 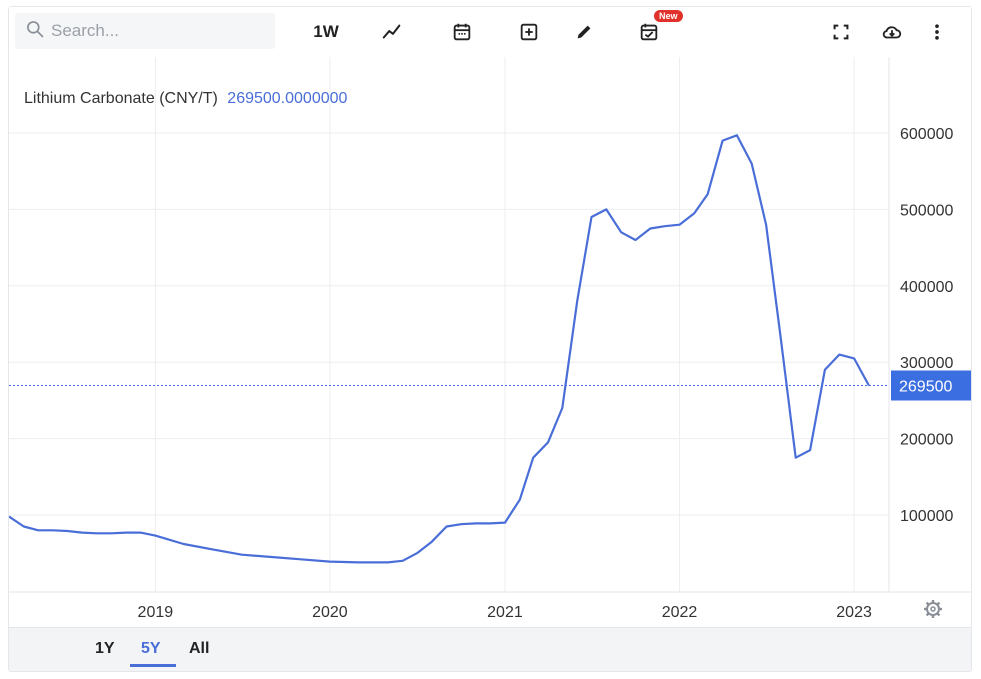 I want to click on price-tag-label: 269500, so click(x=925, y=387).